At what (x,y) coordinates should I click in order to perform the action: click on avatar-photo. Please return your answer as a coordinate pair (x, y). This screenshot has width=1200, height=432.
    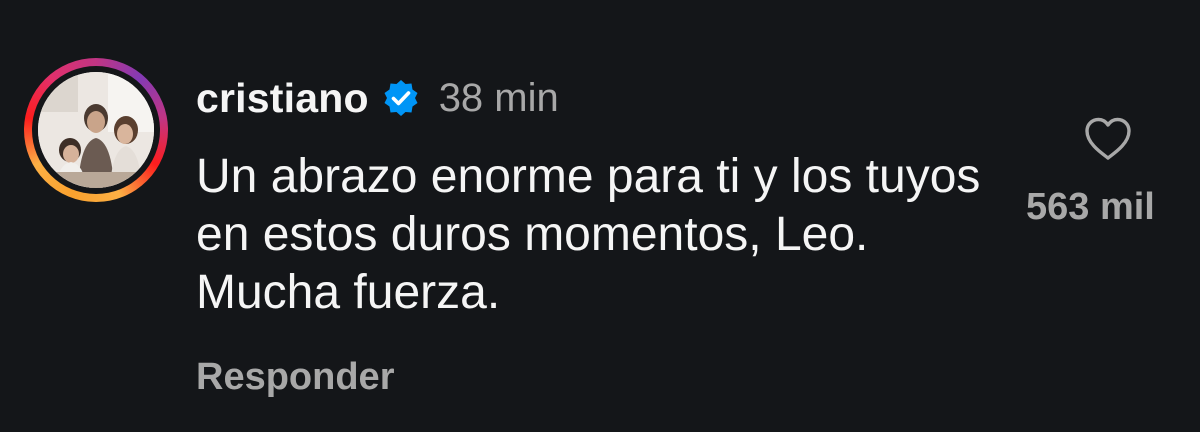
    Looking at the image, I should click on (96, 130).